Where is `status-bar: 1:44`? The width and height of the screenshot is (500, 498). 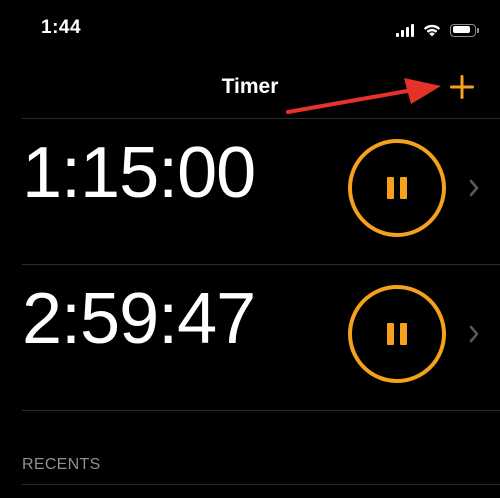 status-bar: 1:44 is located at coordinates (250, 30).